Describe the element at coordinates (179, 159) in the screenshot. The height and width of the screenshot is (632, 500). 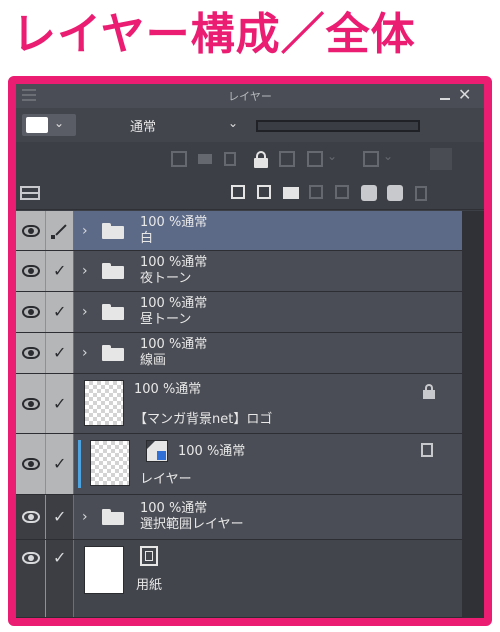
I see `clip-to-layer-icon` at that location.